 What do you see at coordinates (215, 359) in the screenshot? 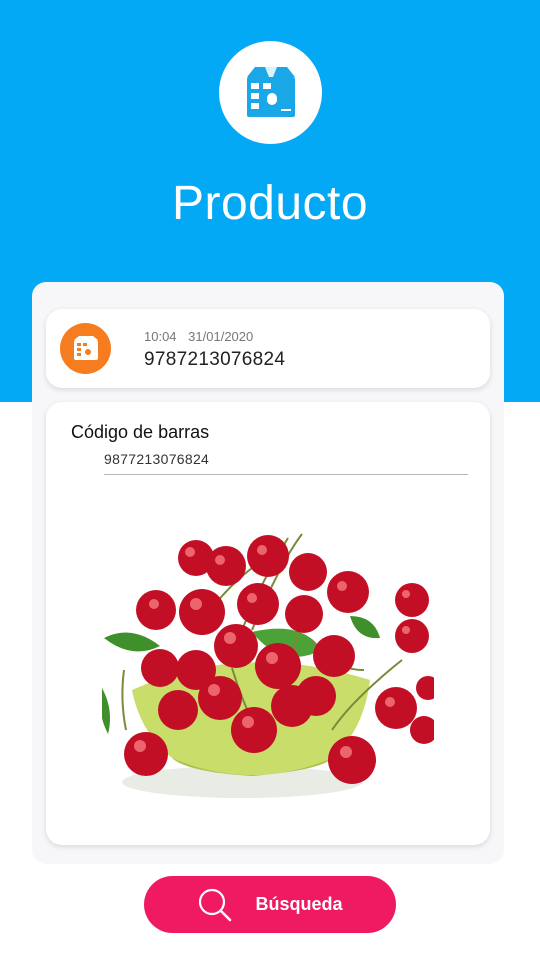
I see `history-code: 9787213076824` at bounding box center [215, 359].